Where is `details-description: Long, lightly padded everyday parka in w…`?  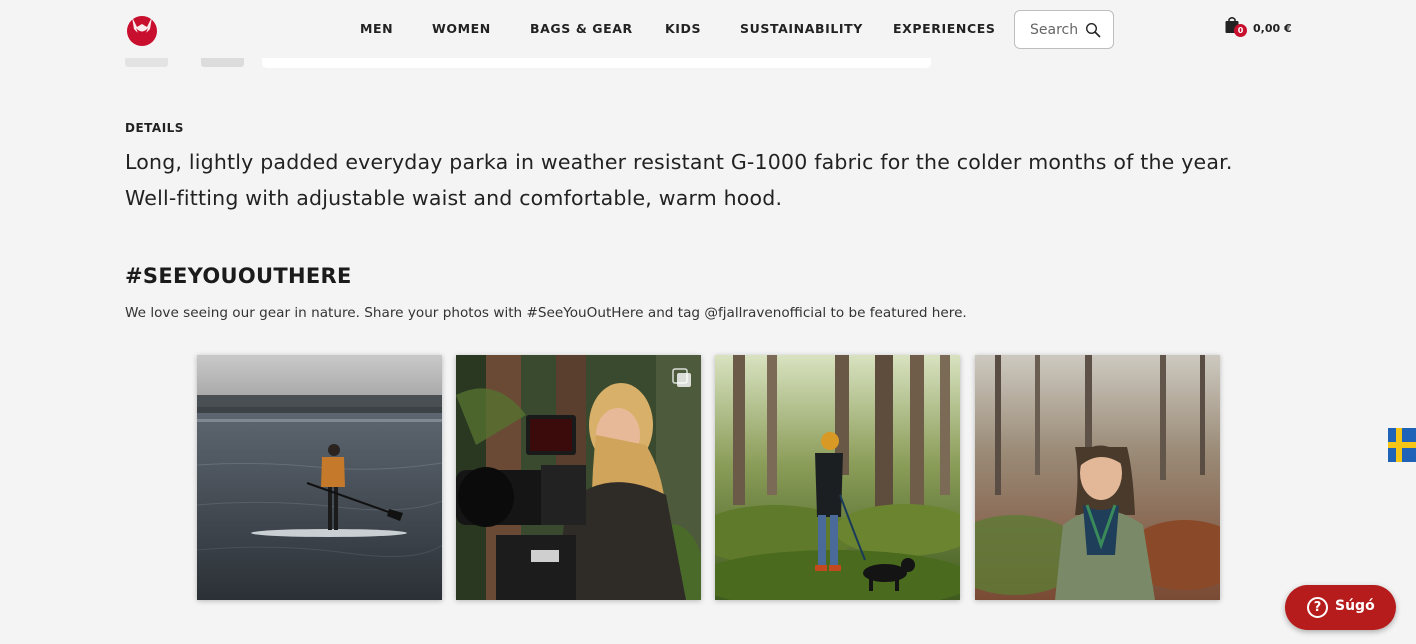 details-description: Long, lightly padded everyday parka in w… is located at coordinates (679, 180).